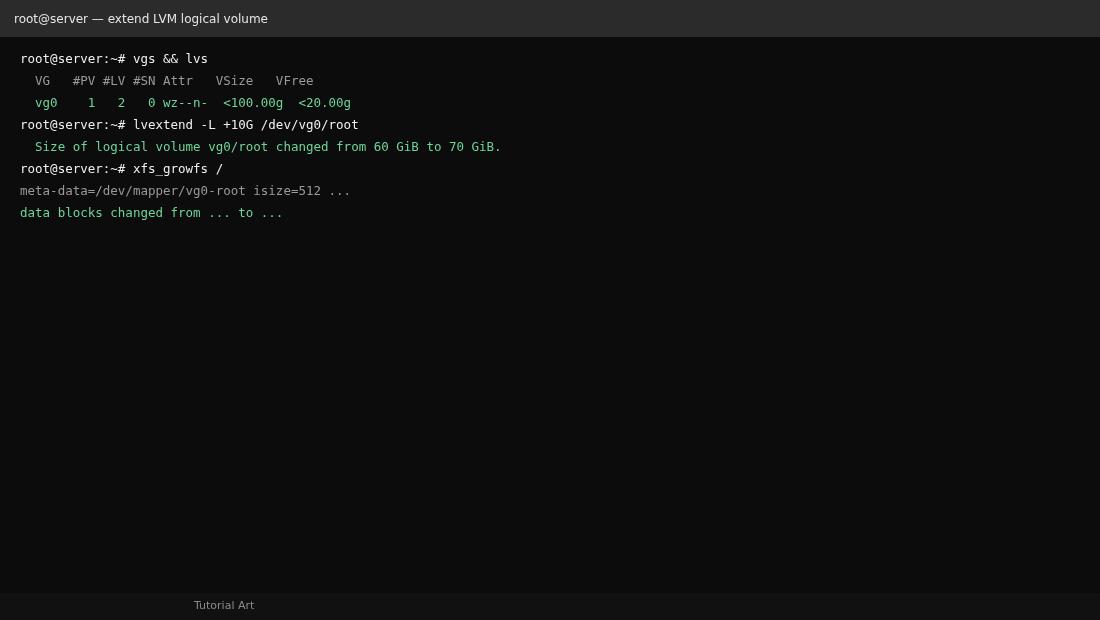 The width and height of the screenshot is (1100, 620). What do you see at coordinates (174, 81) in the screenshot?
I see `terminal-line: VG #PV #LV #SN Attr VSize VFree` at bounding box center [174, 81].